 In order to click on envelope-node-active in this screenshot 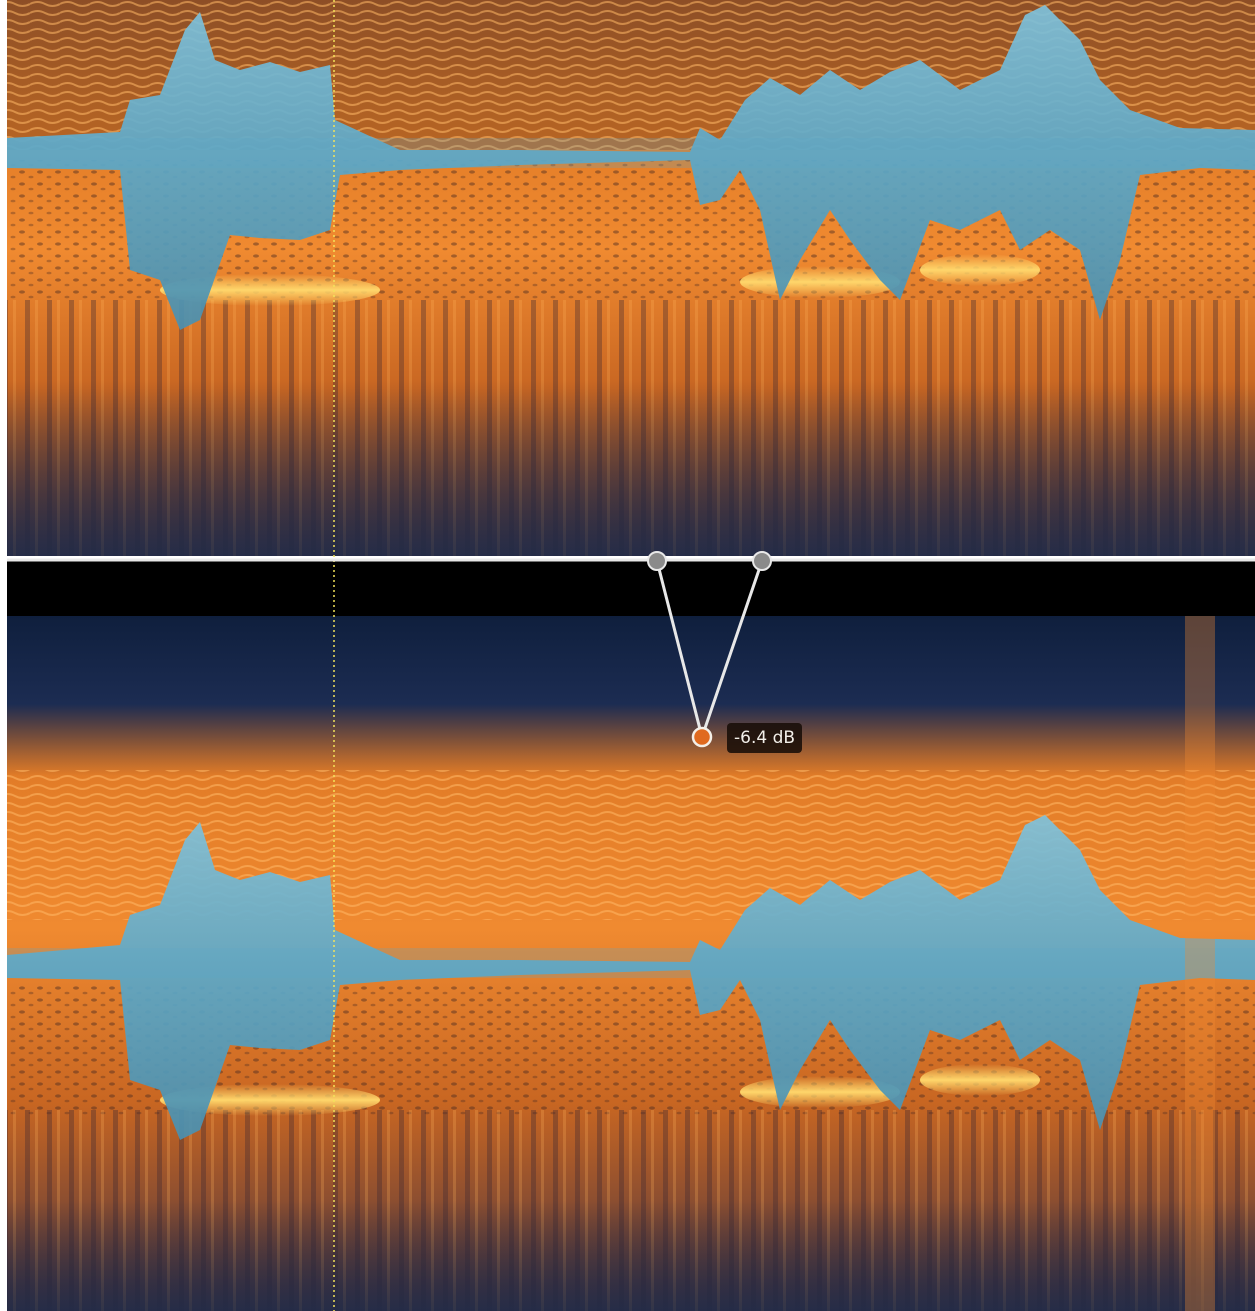, I will do `click(702, 737)`.